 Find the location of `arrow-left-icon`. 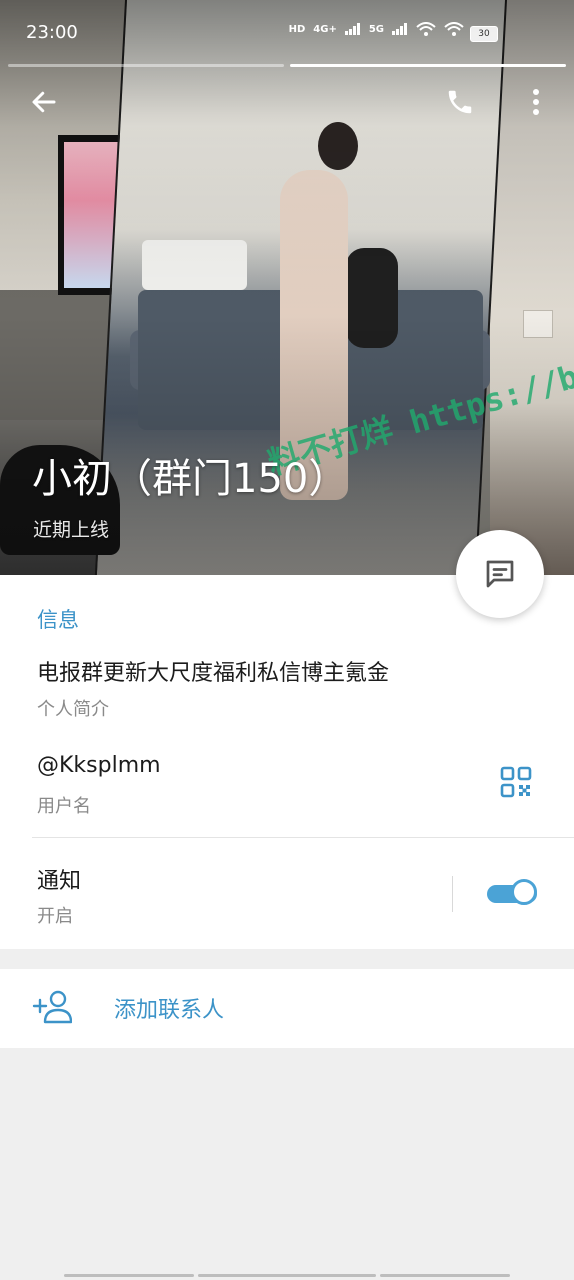

arrow-left-icon is located at coordinates (44, 102).